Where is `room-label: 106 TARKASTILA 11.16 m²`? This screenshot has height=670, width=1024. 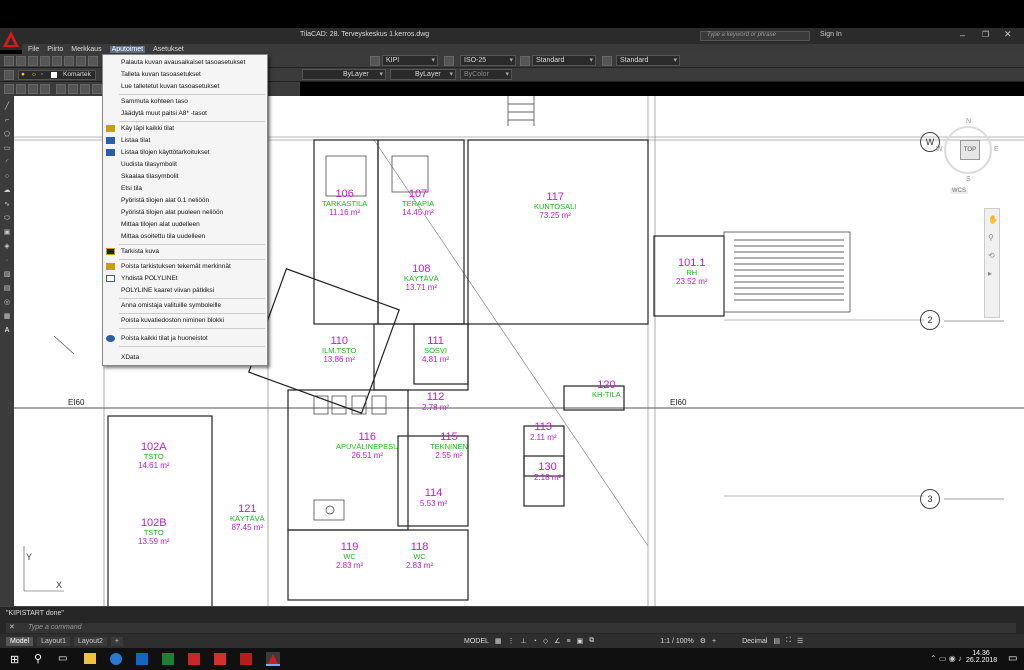
room-label: 106 TARKASTILA 11.16 m² is located at coordinates (344, 203).